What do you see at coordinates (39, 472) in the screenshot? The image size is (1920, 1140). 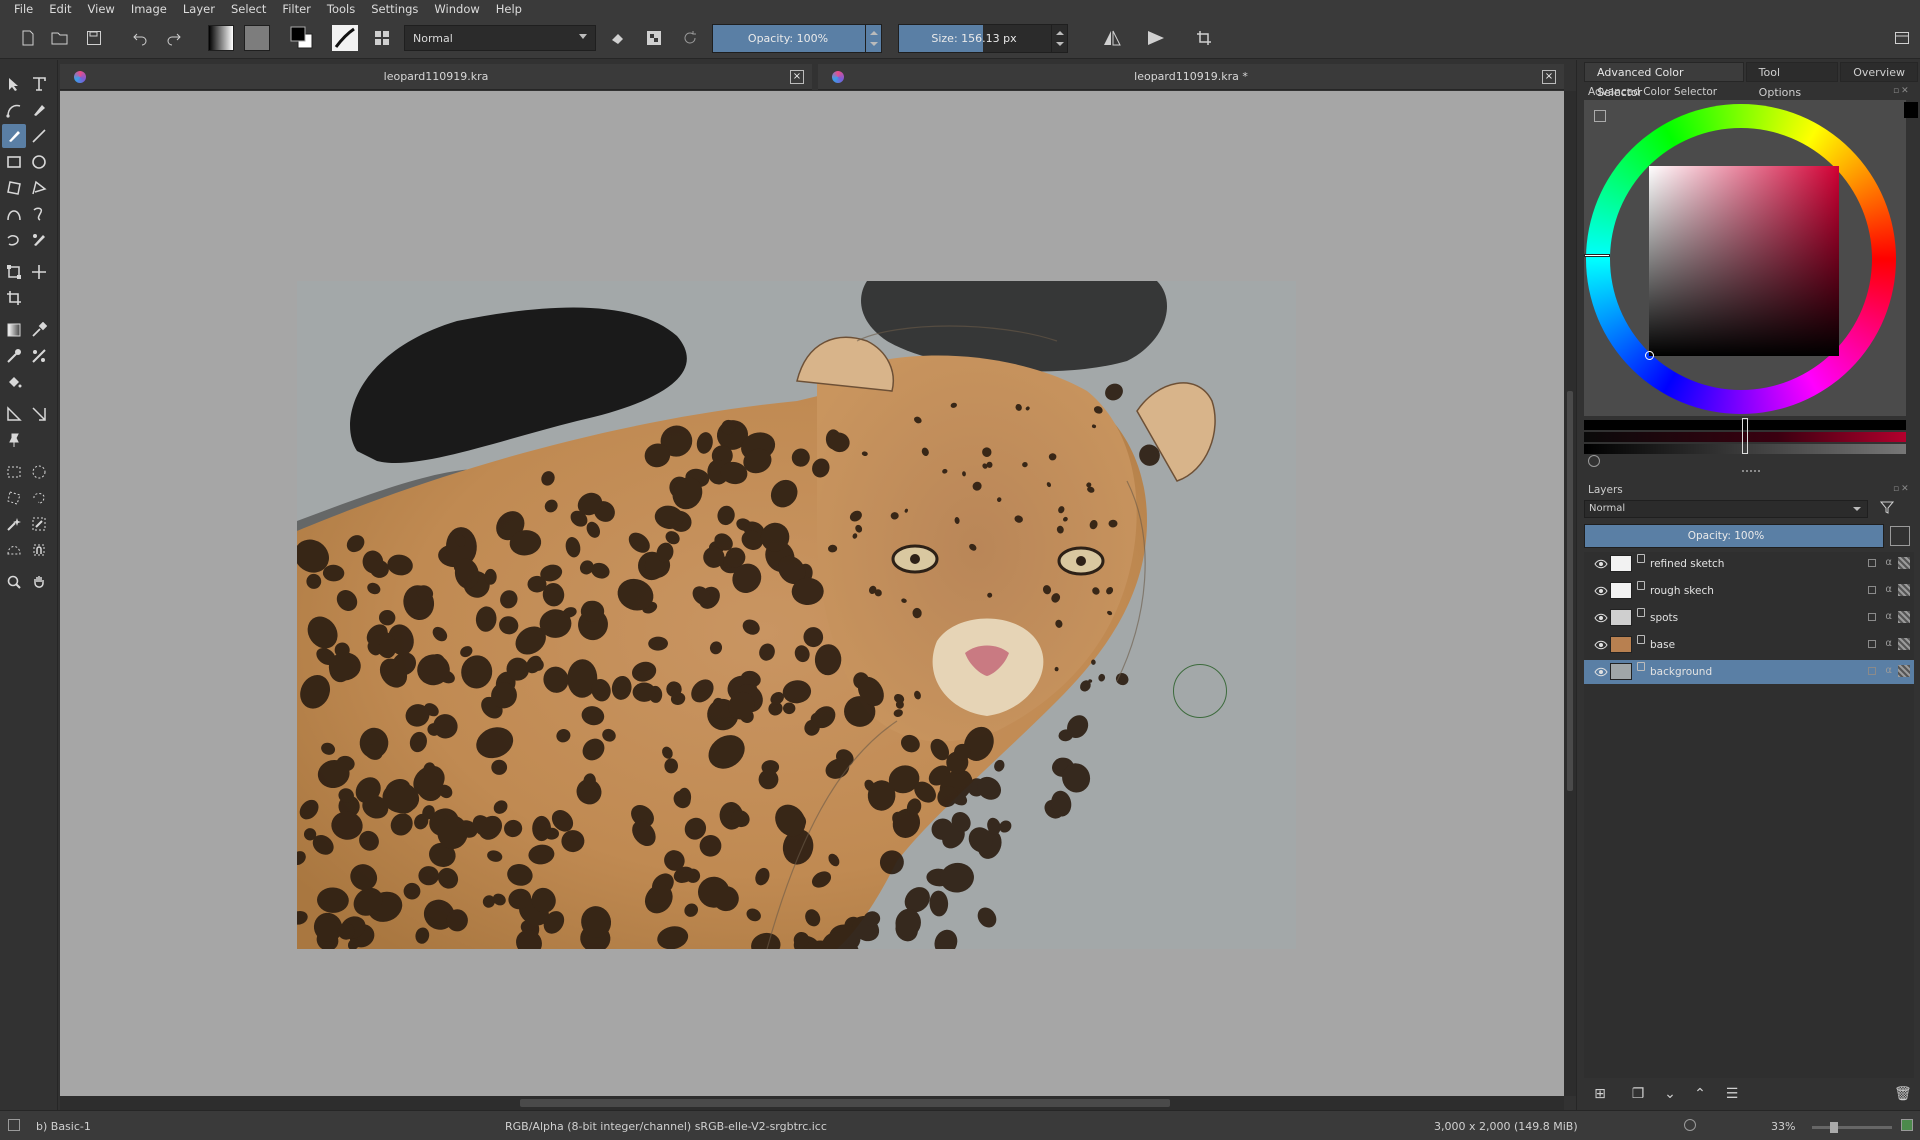 I see `ellipse-select-icon` at bounding box center [39, 472].